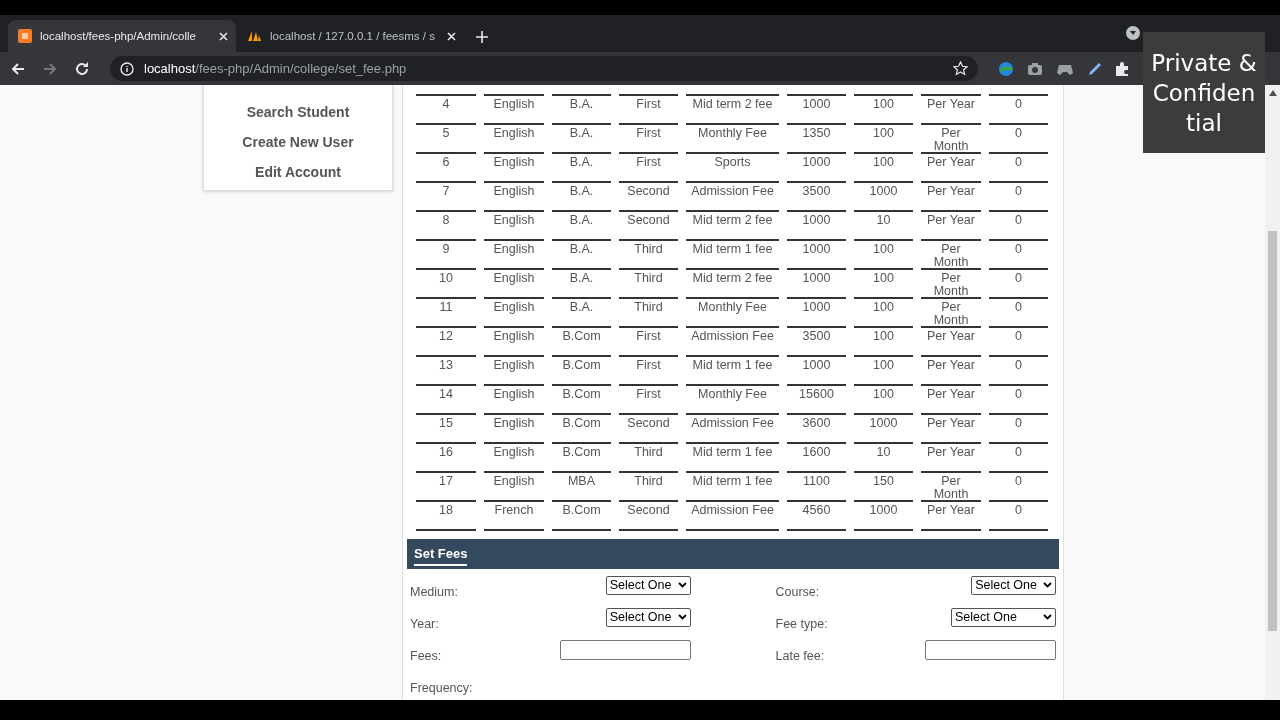 This screenshot has height=720, width=1280. What do you see at coordinates (797, 591) in the screenshot?
I see `field-label: Course:` at bounding box center [797, 591].